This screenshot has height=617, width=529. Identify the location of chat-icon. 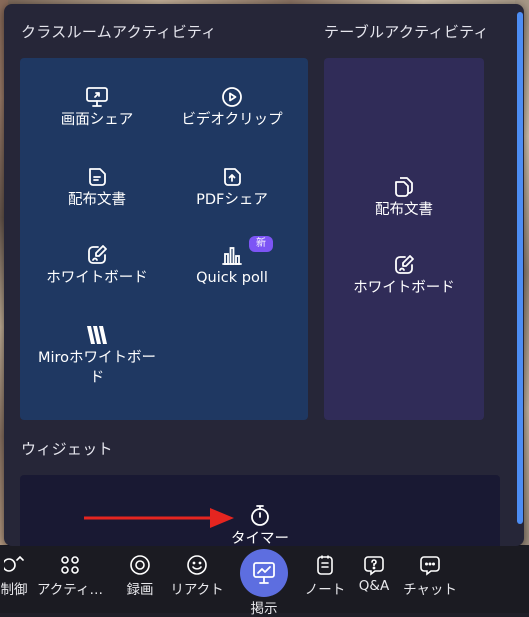
(430, 566).